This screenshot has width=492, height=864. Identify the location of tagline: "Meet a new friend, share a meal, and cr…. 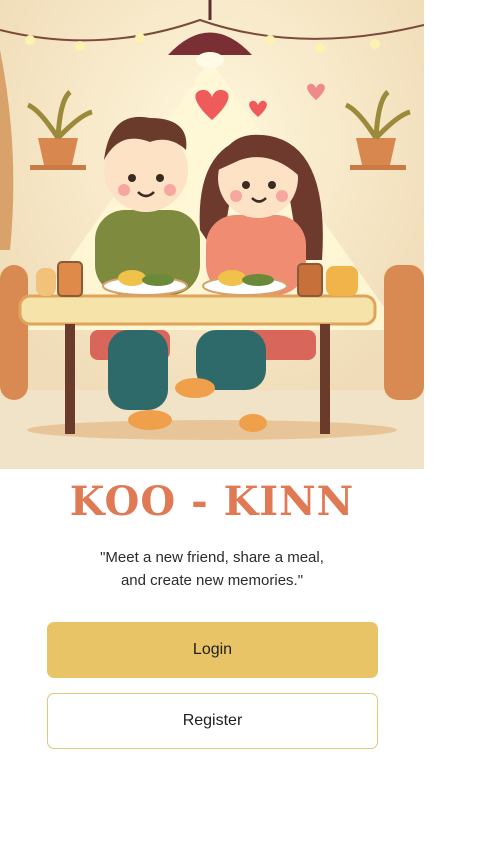
(212, 569).